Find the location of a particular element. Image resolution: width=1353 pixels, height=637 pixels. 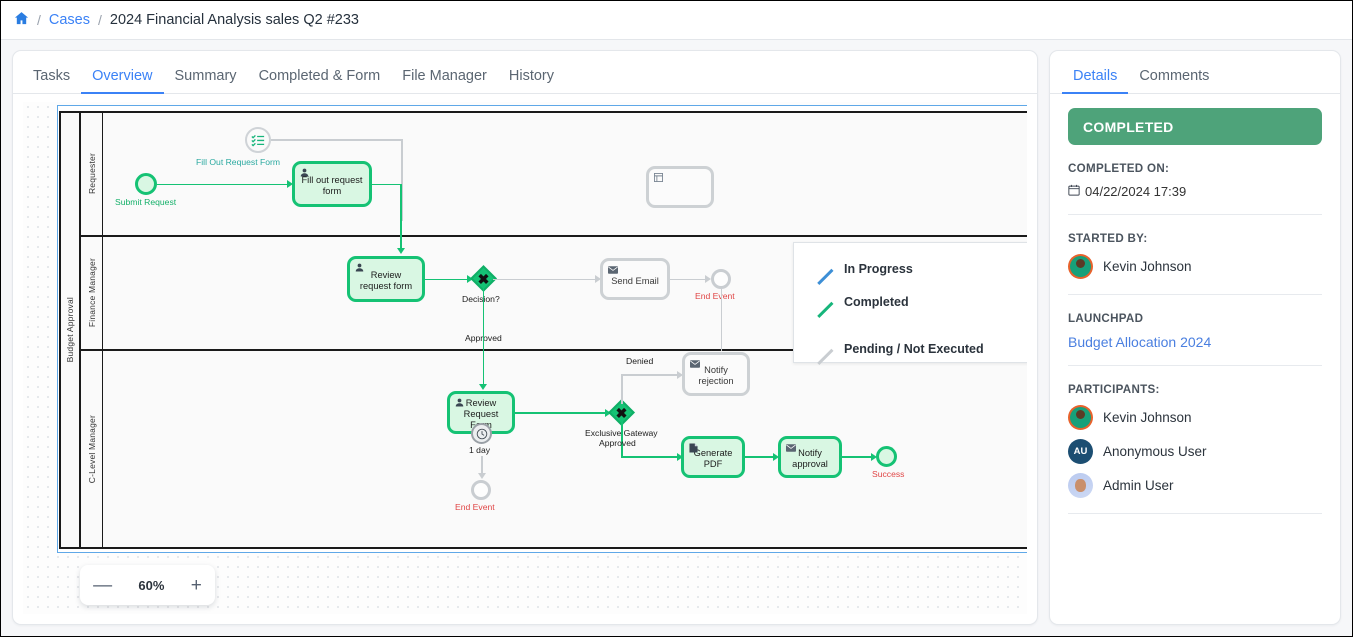

flow-approved-right is located at coordinates (650, 457).